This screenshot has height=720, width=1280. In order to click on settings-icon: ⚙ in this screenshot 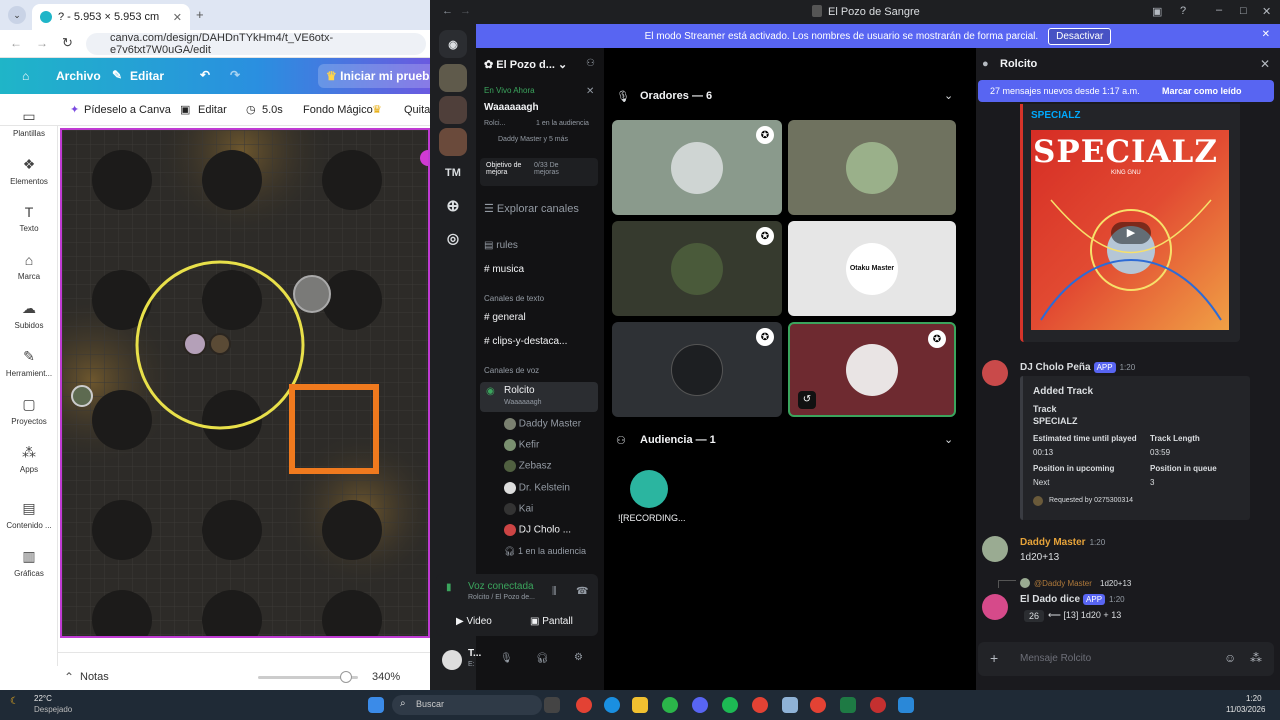, I will do `click(578, 657)`.